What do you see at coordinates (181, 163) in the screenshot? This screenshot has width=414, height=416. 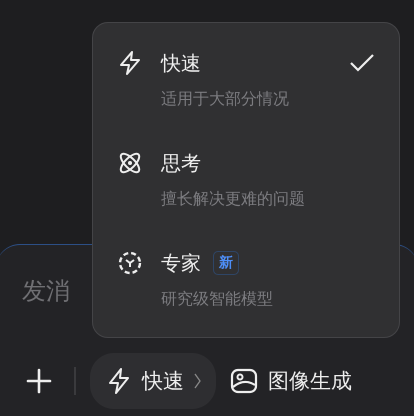 I see `option-title: 思考` at bounding box center [181, 163].